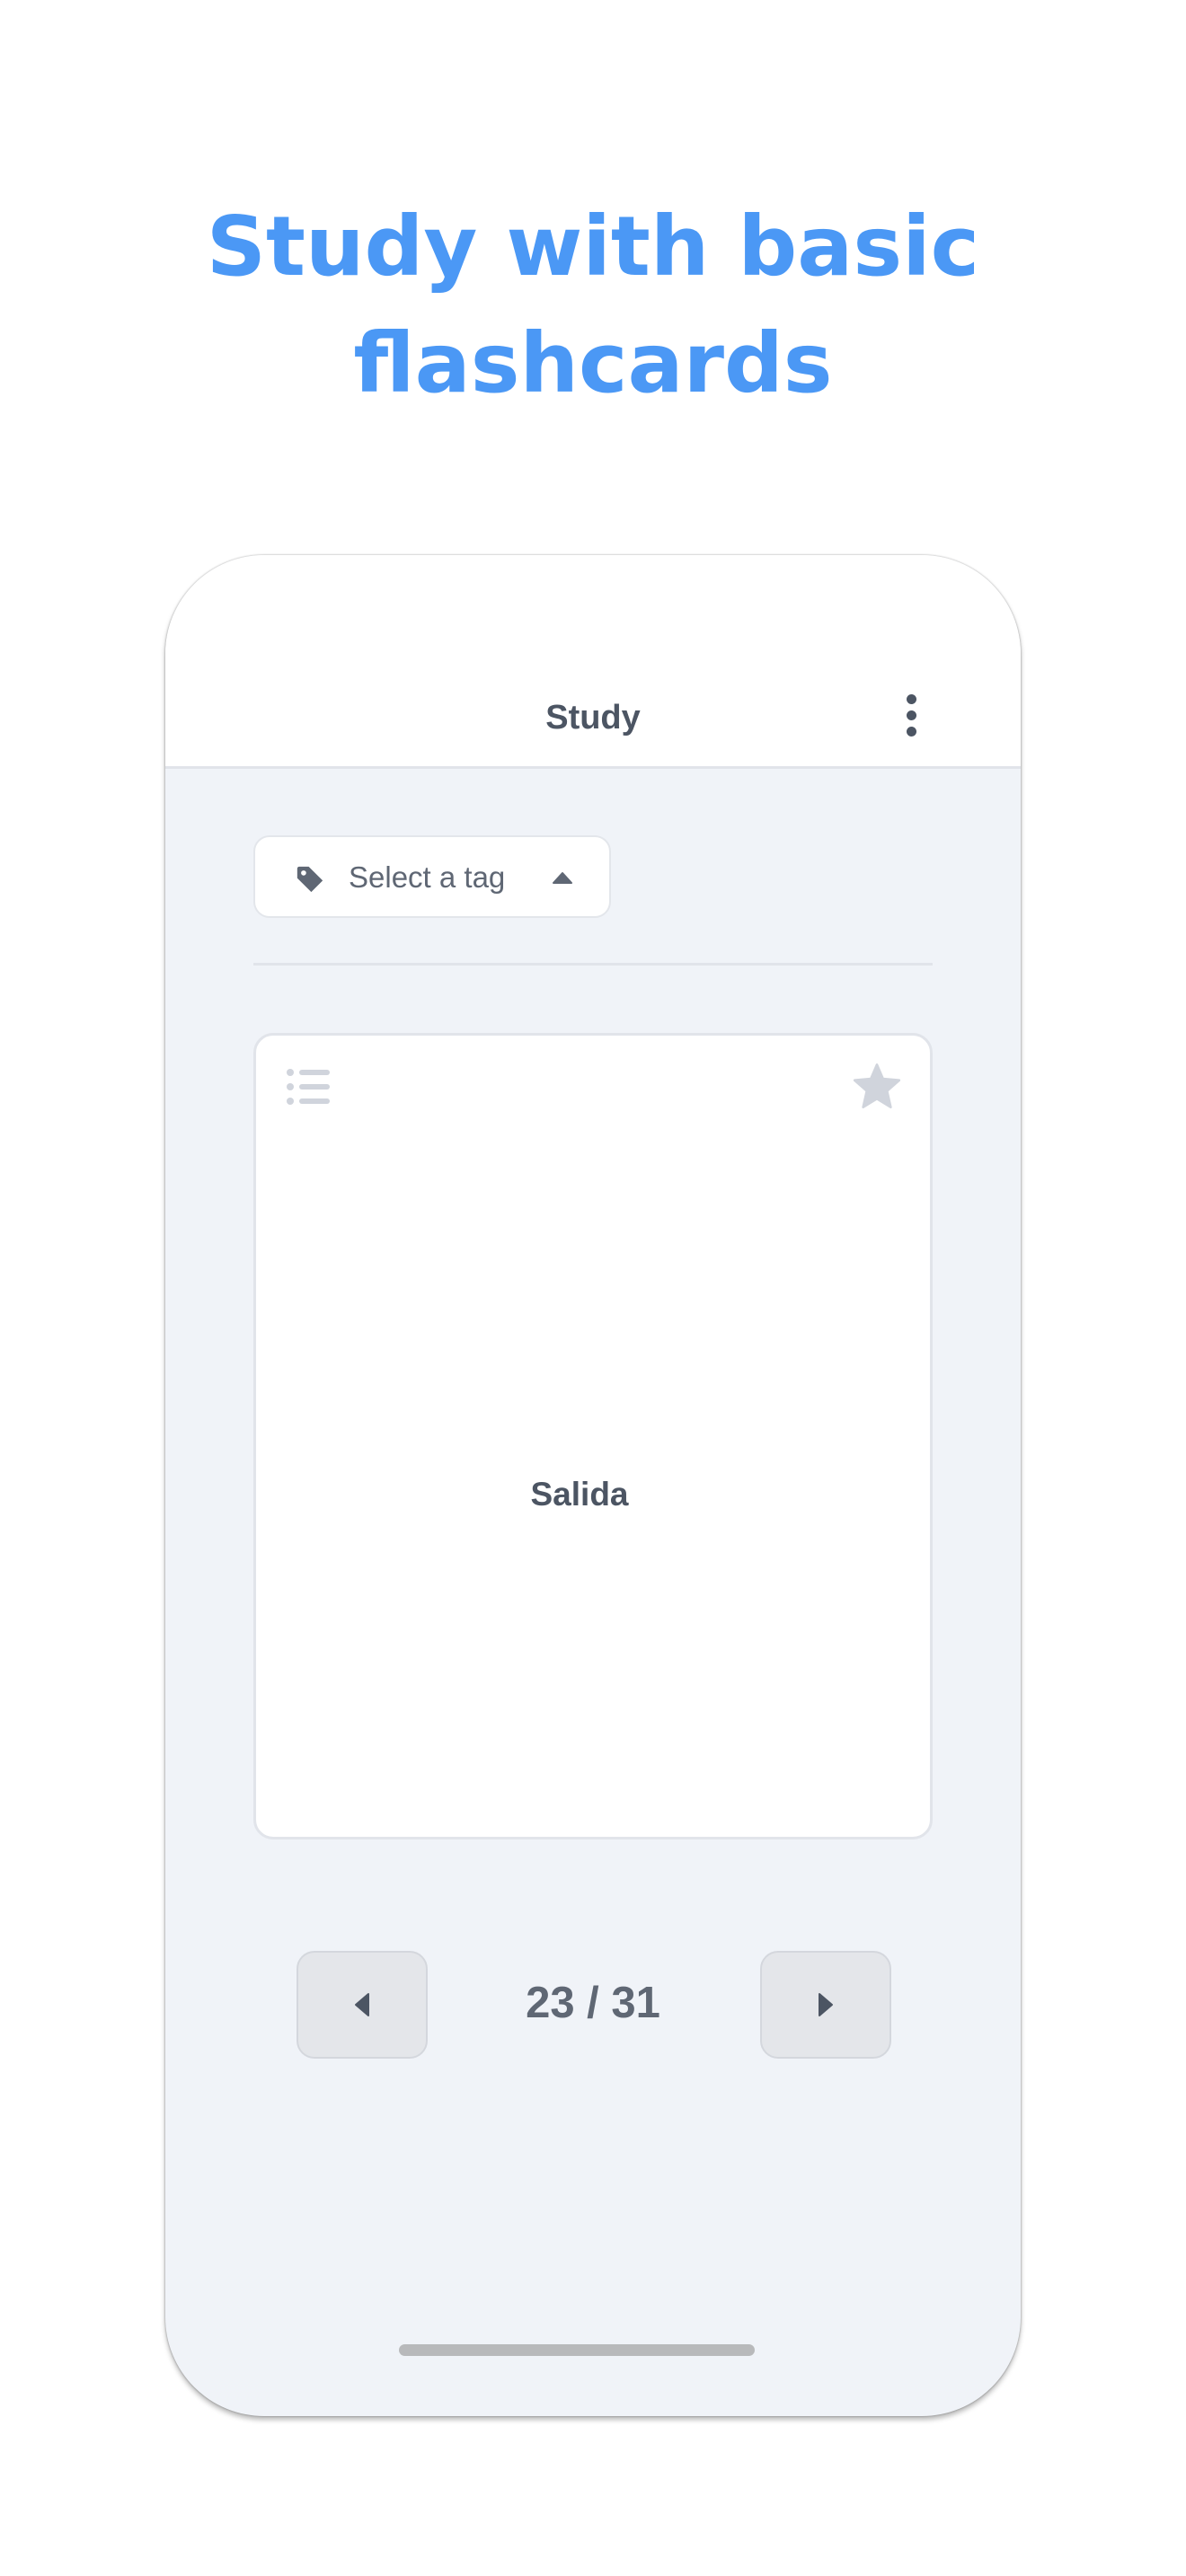 This screenshot has width=1186, height=2576. Describe the element at coordinates (593, 247) in the screenshot. I see `headline-line-1: Study with basic` at that location.